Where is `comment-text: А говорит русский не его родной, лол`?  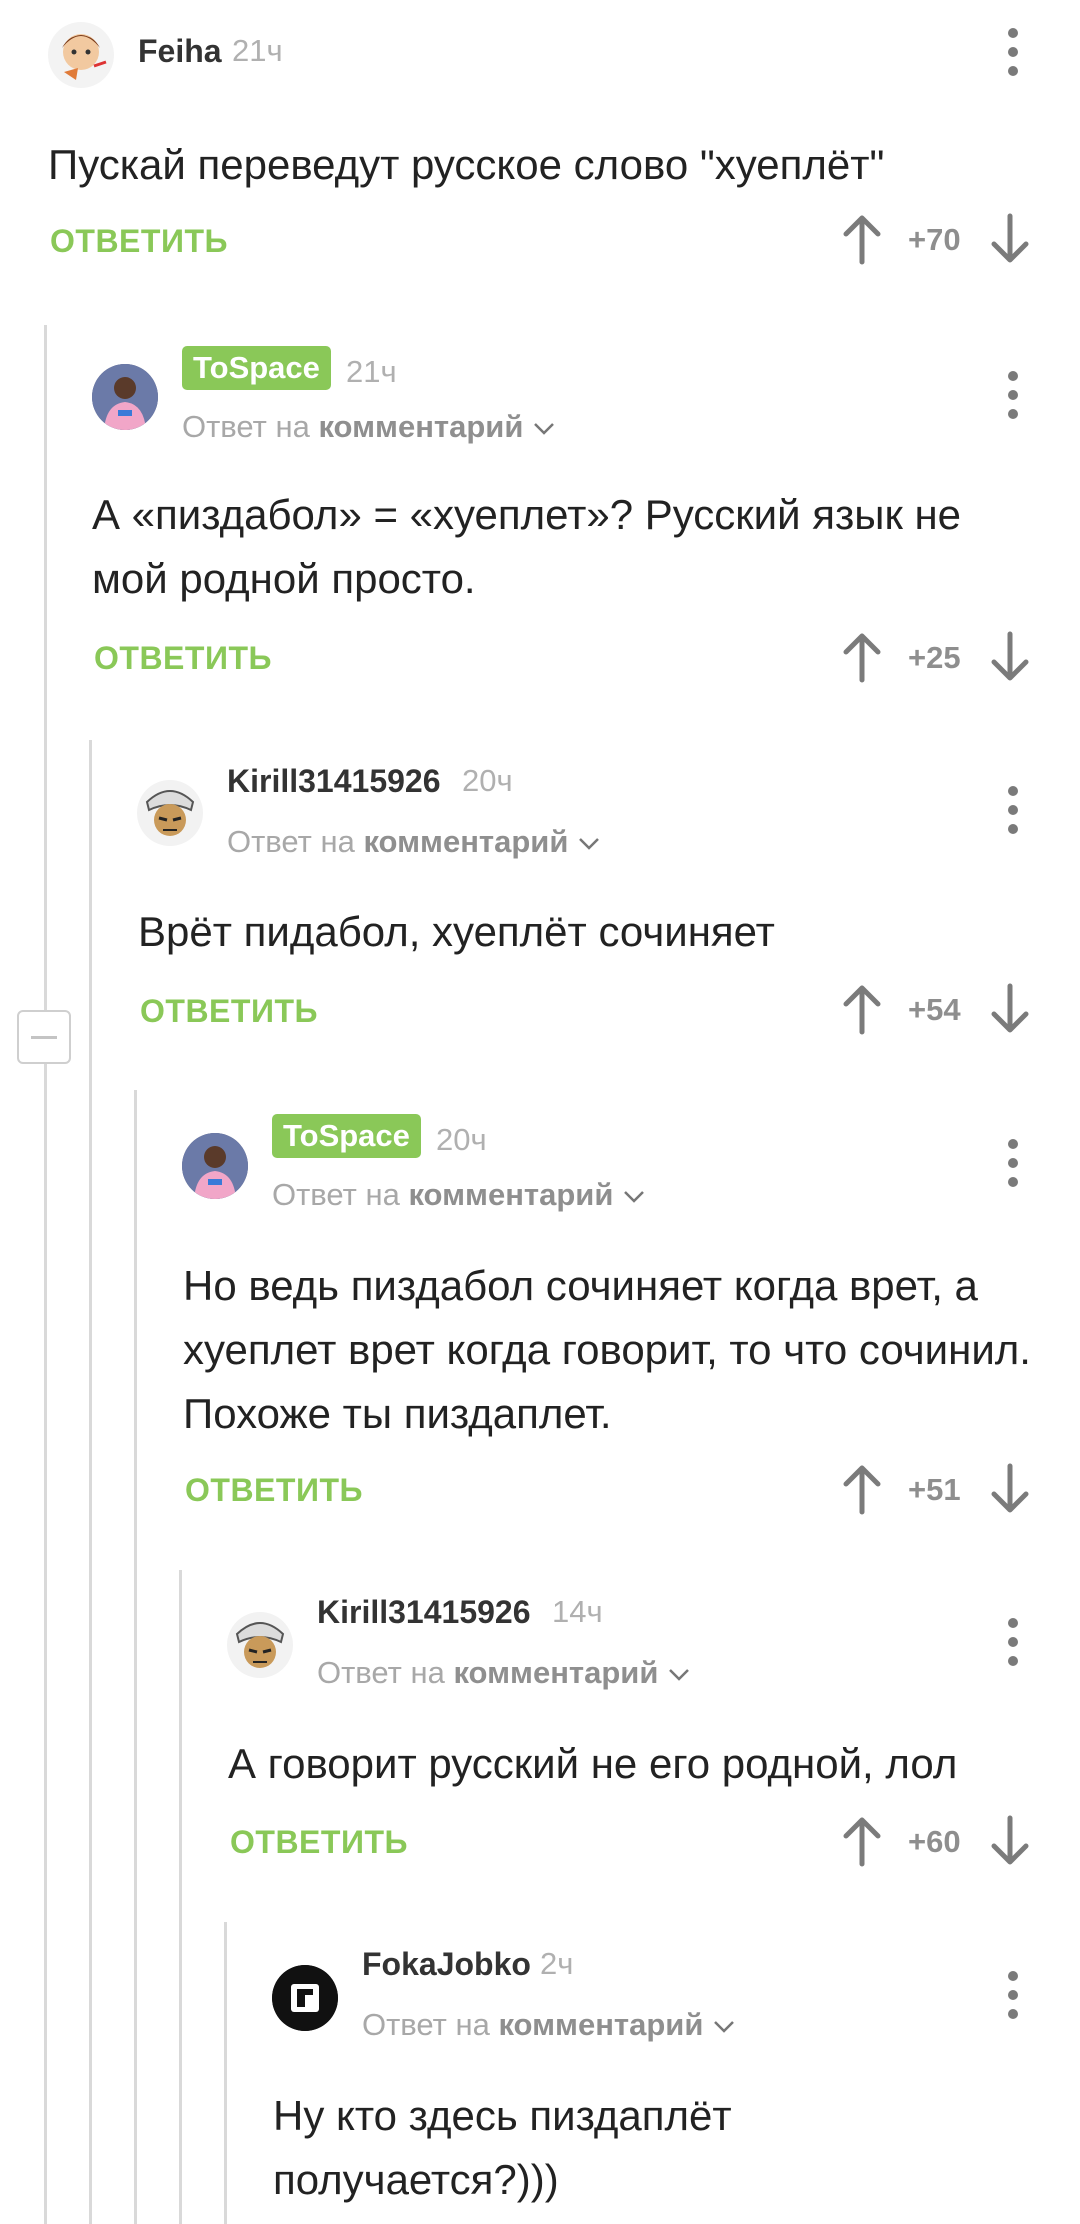
comment-text: А говорит русский не его родной, лол is located at coordinates (593, 1763).